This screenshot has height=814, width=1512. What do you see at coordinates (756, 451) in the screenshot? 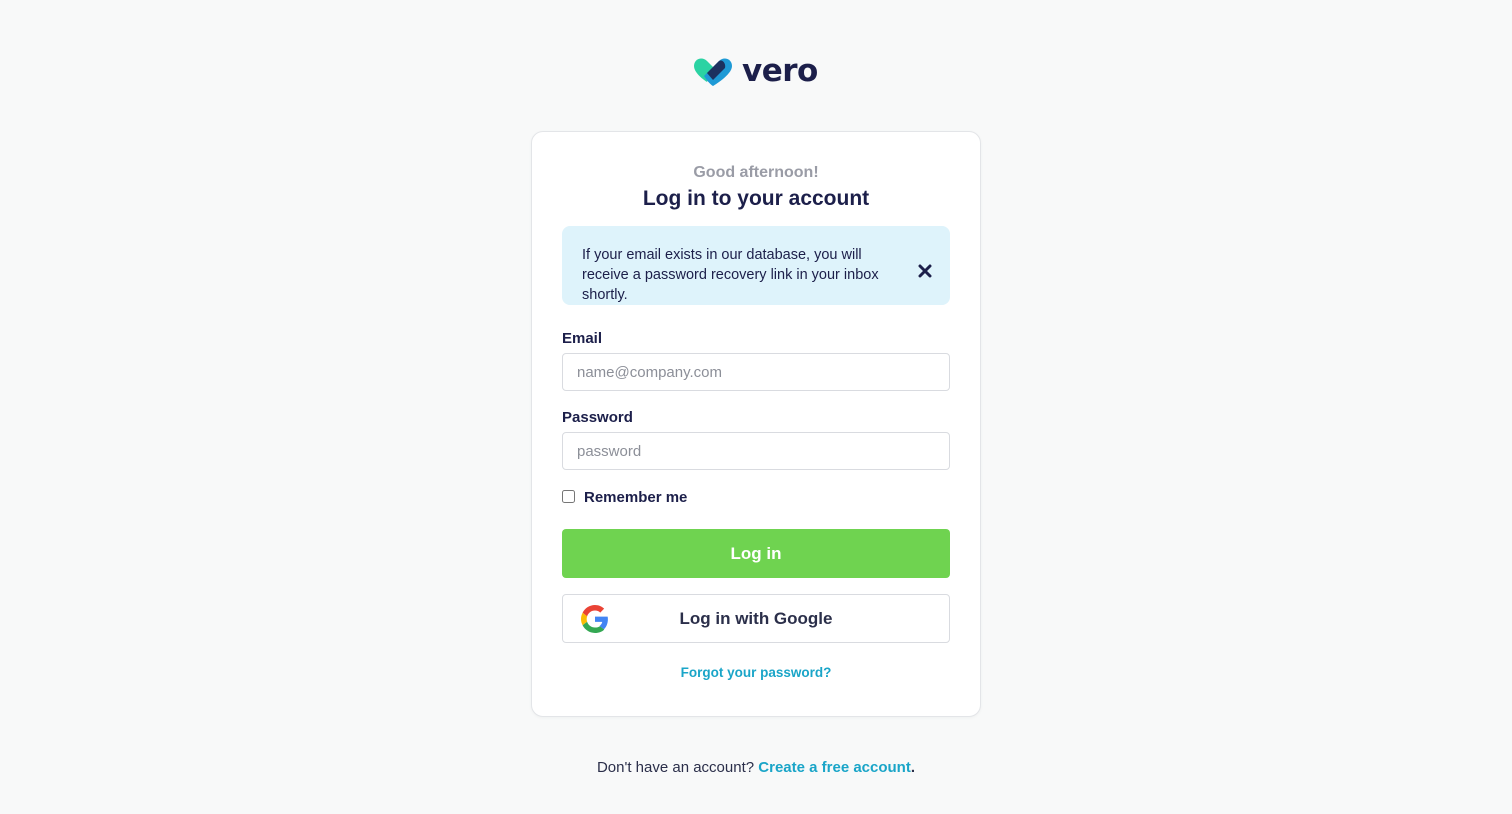
I see `password-input` at bounding box center [756, 451].